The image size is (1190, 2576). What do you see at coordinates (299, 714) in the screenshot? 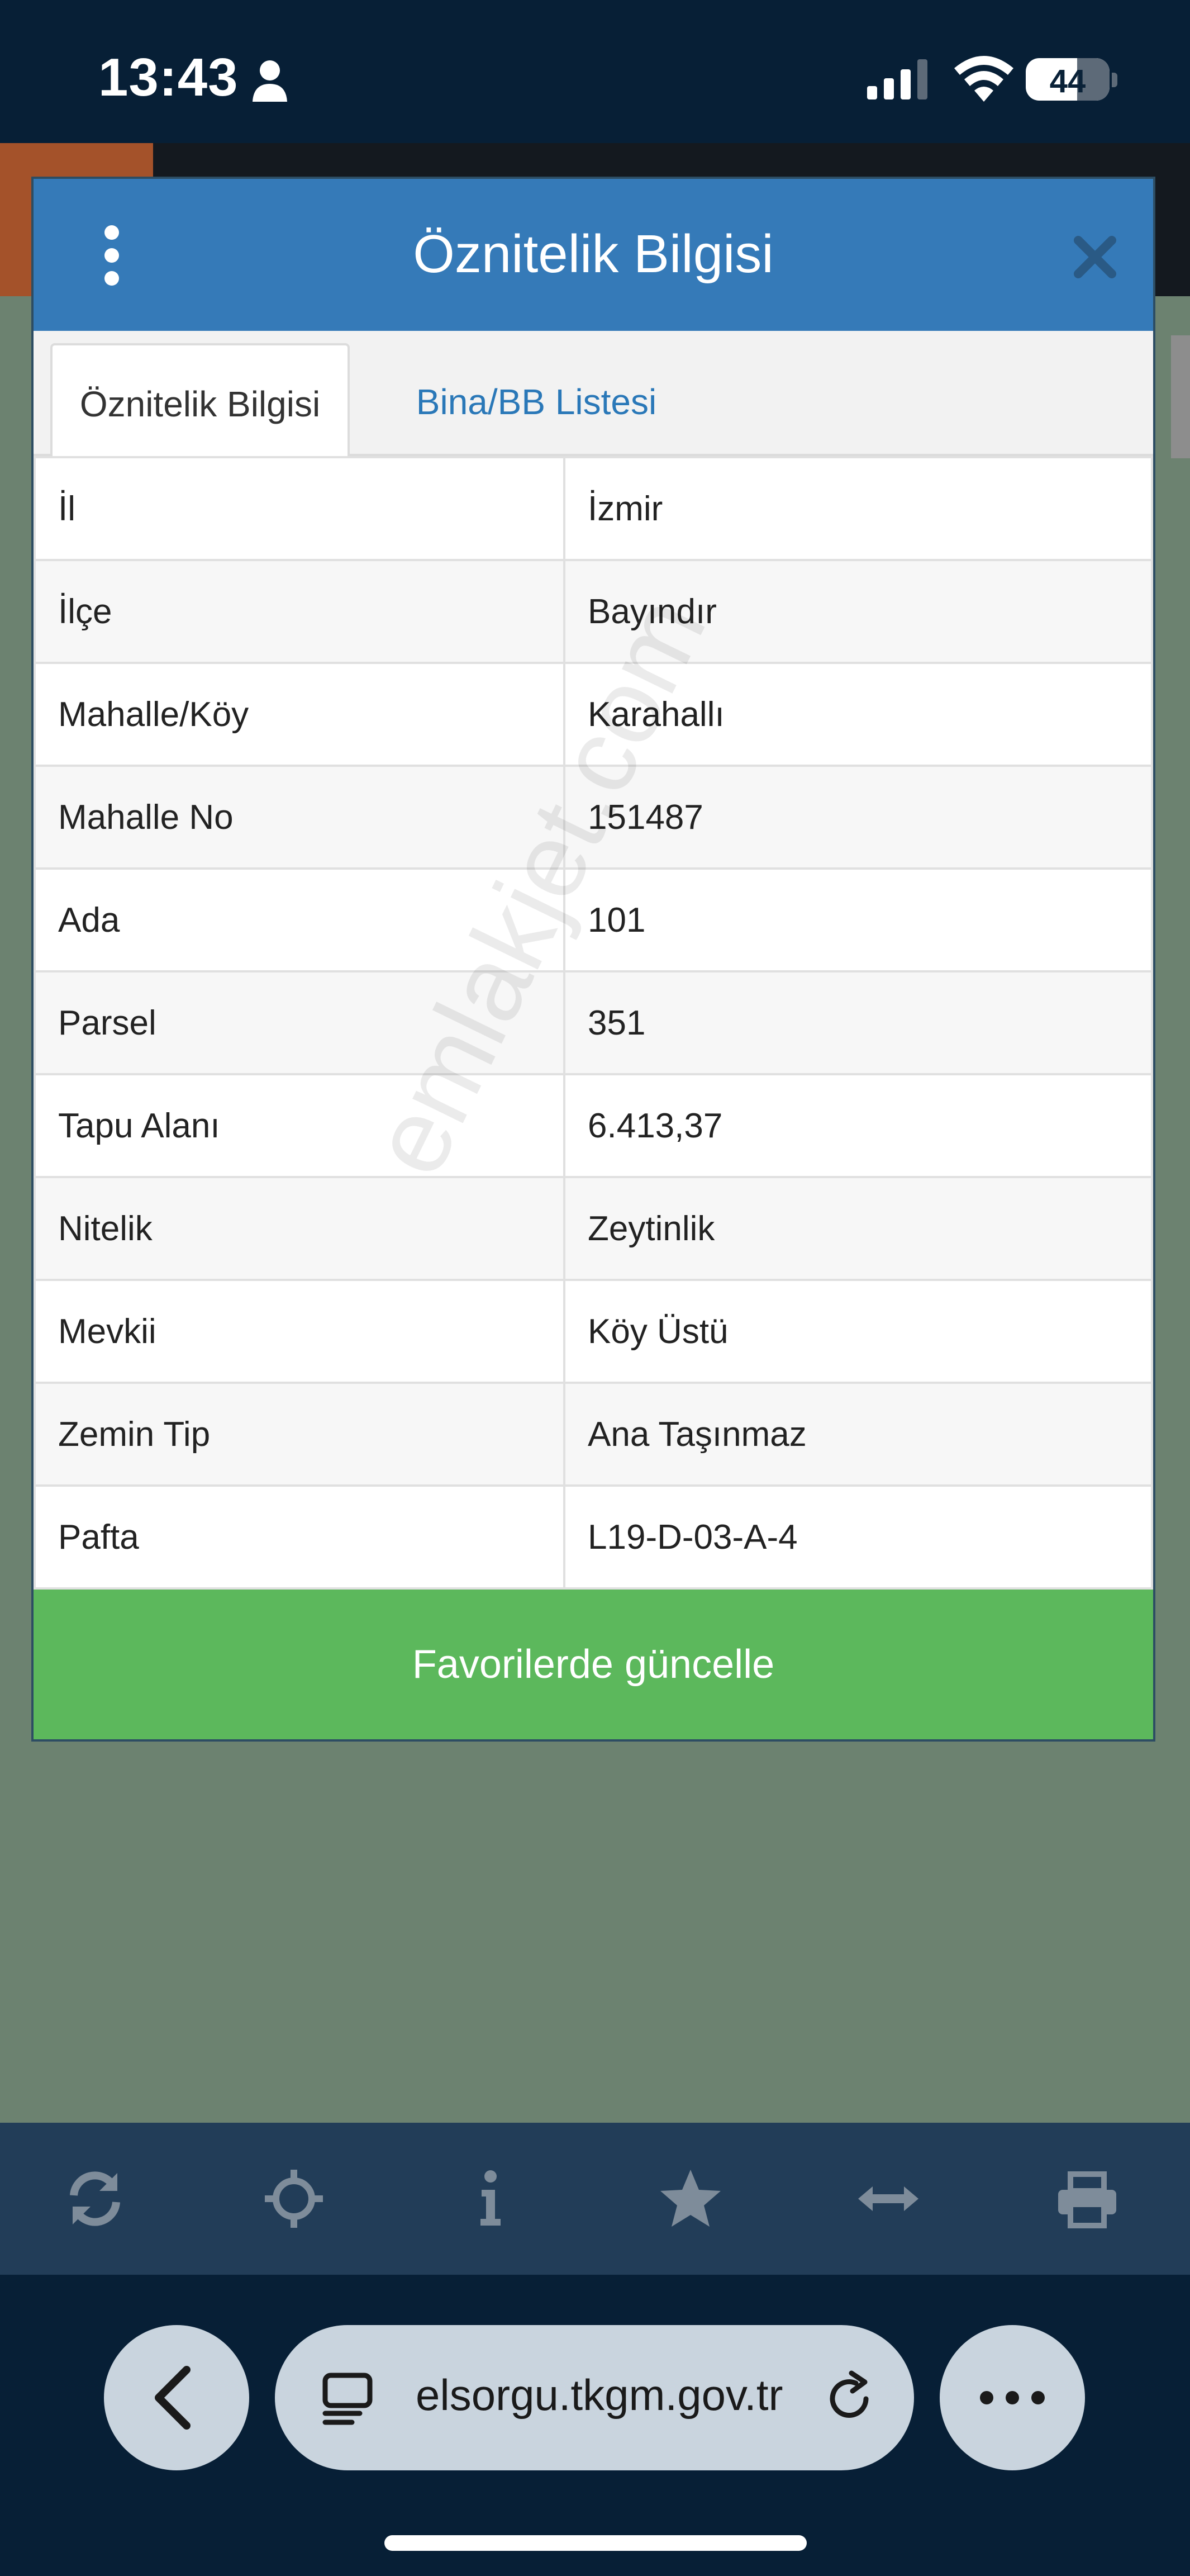
I see `row-key: Mahalle/Köy` at bounding box center [299, 714].